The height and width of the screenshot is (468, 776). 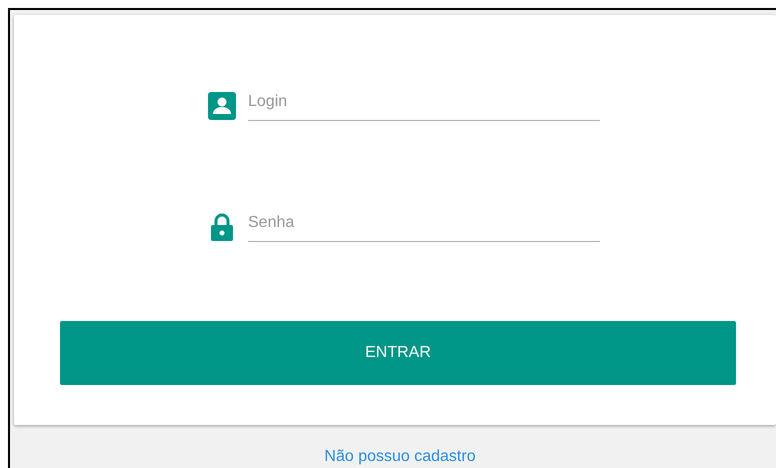 I want to click on lock-icon, so click(x=222, y=227).